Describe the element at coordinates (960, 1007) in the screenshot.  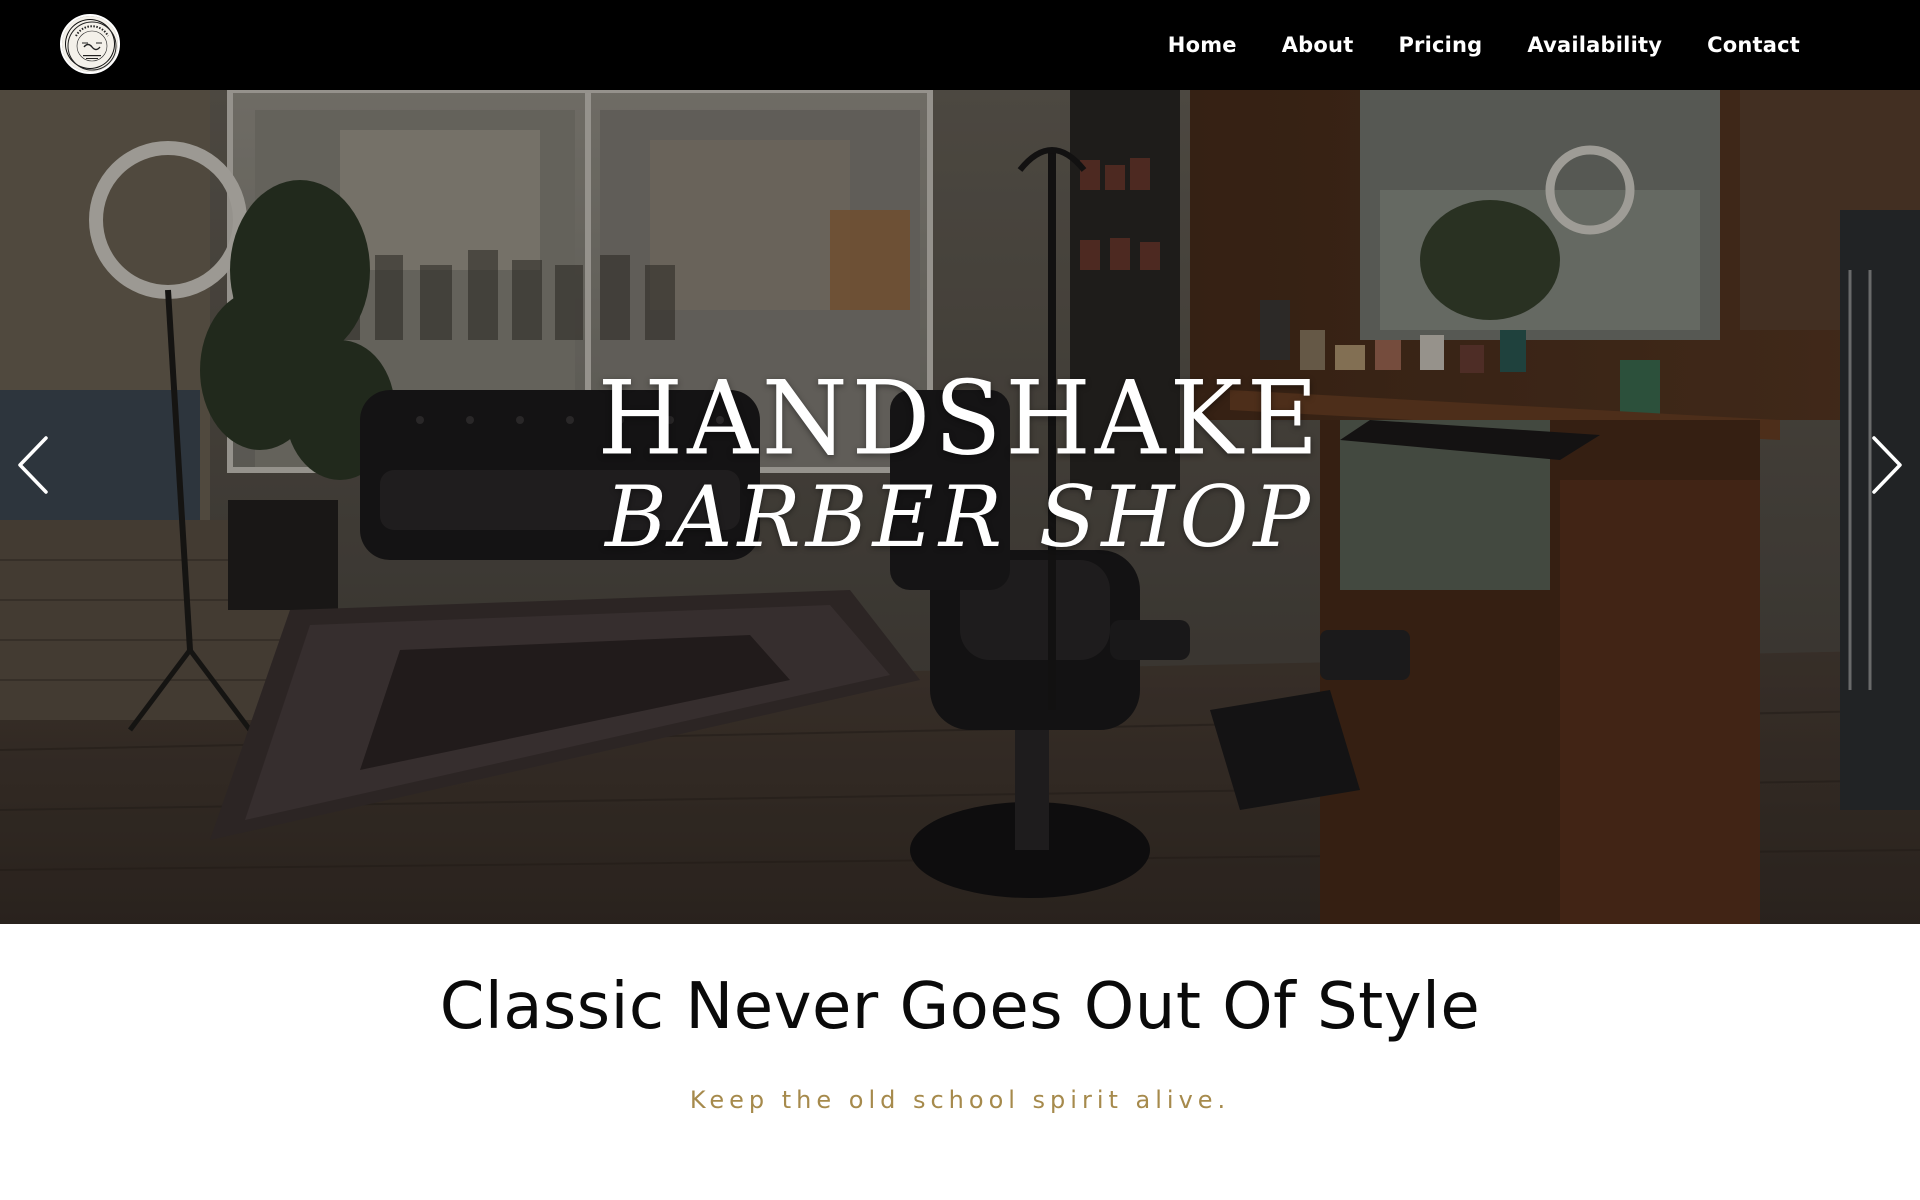
I see `section-headline: Classic Never Goes Out Of Style` at that location.